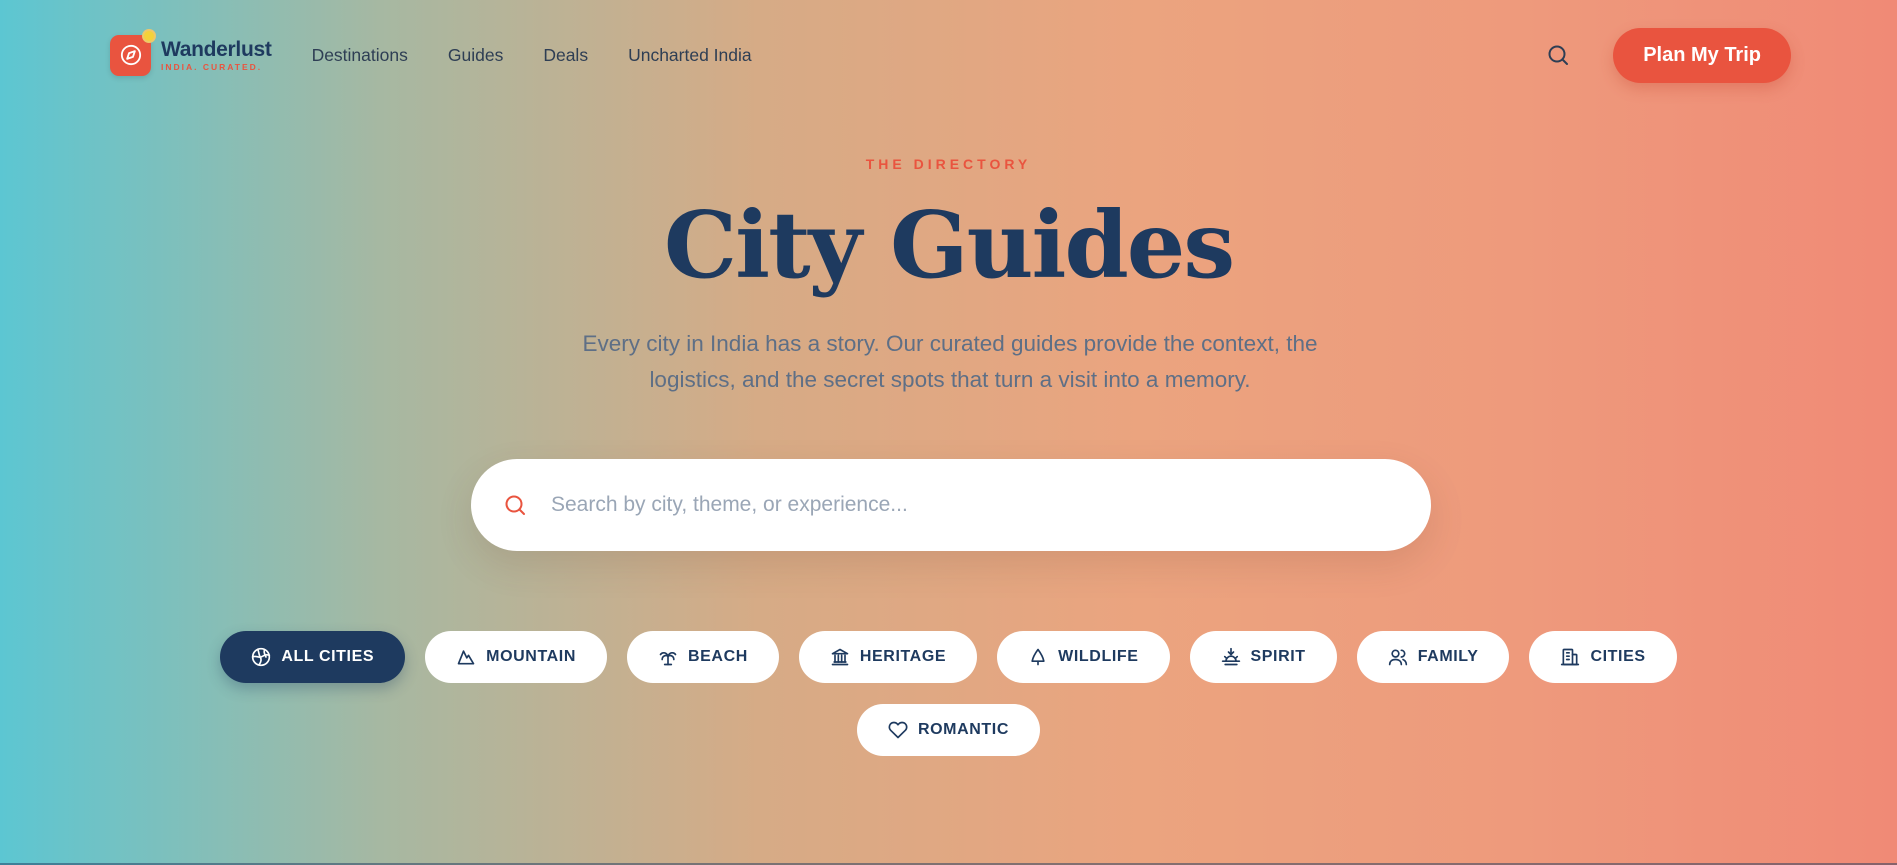 This screenshot has width=1897, height=865. Describe the element at coordinates (328, 656) in the screenshot. I see `filter-chip-label: ALL CITIES` at that location.